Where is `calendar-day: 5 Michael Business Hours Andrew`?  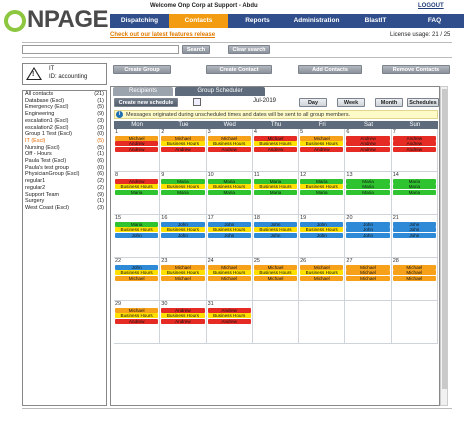
calendar-day: 5 Michael Business Hours Andrew is located at coordinates (322, 150).